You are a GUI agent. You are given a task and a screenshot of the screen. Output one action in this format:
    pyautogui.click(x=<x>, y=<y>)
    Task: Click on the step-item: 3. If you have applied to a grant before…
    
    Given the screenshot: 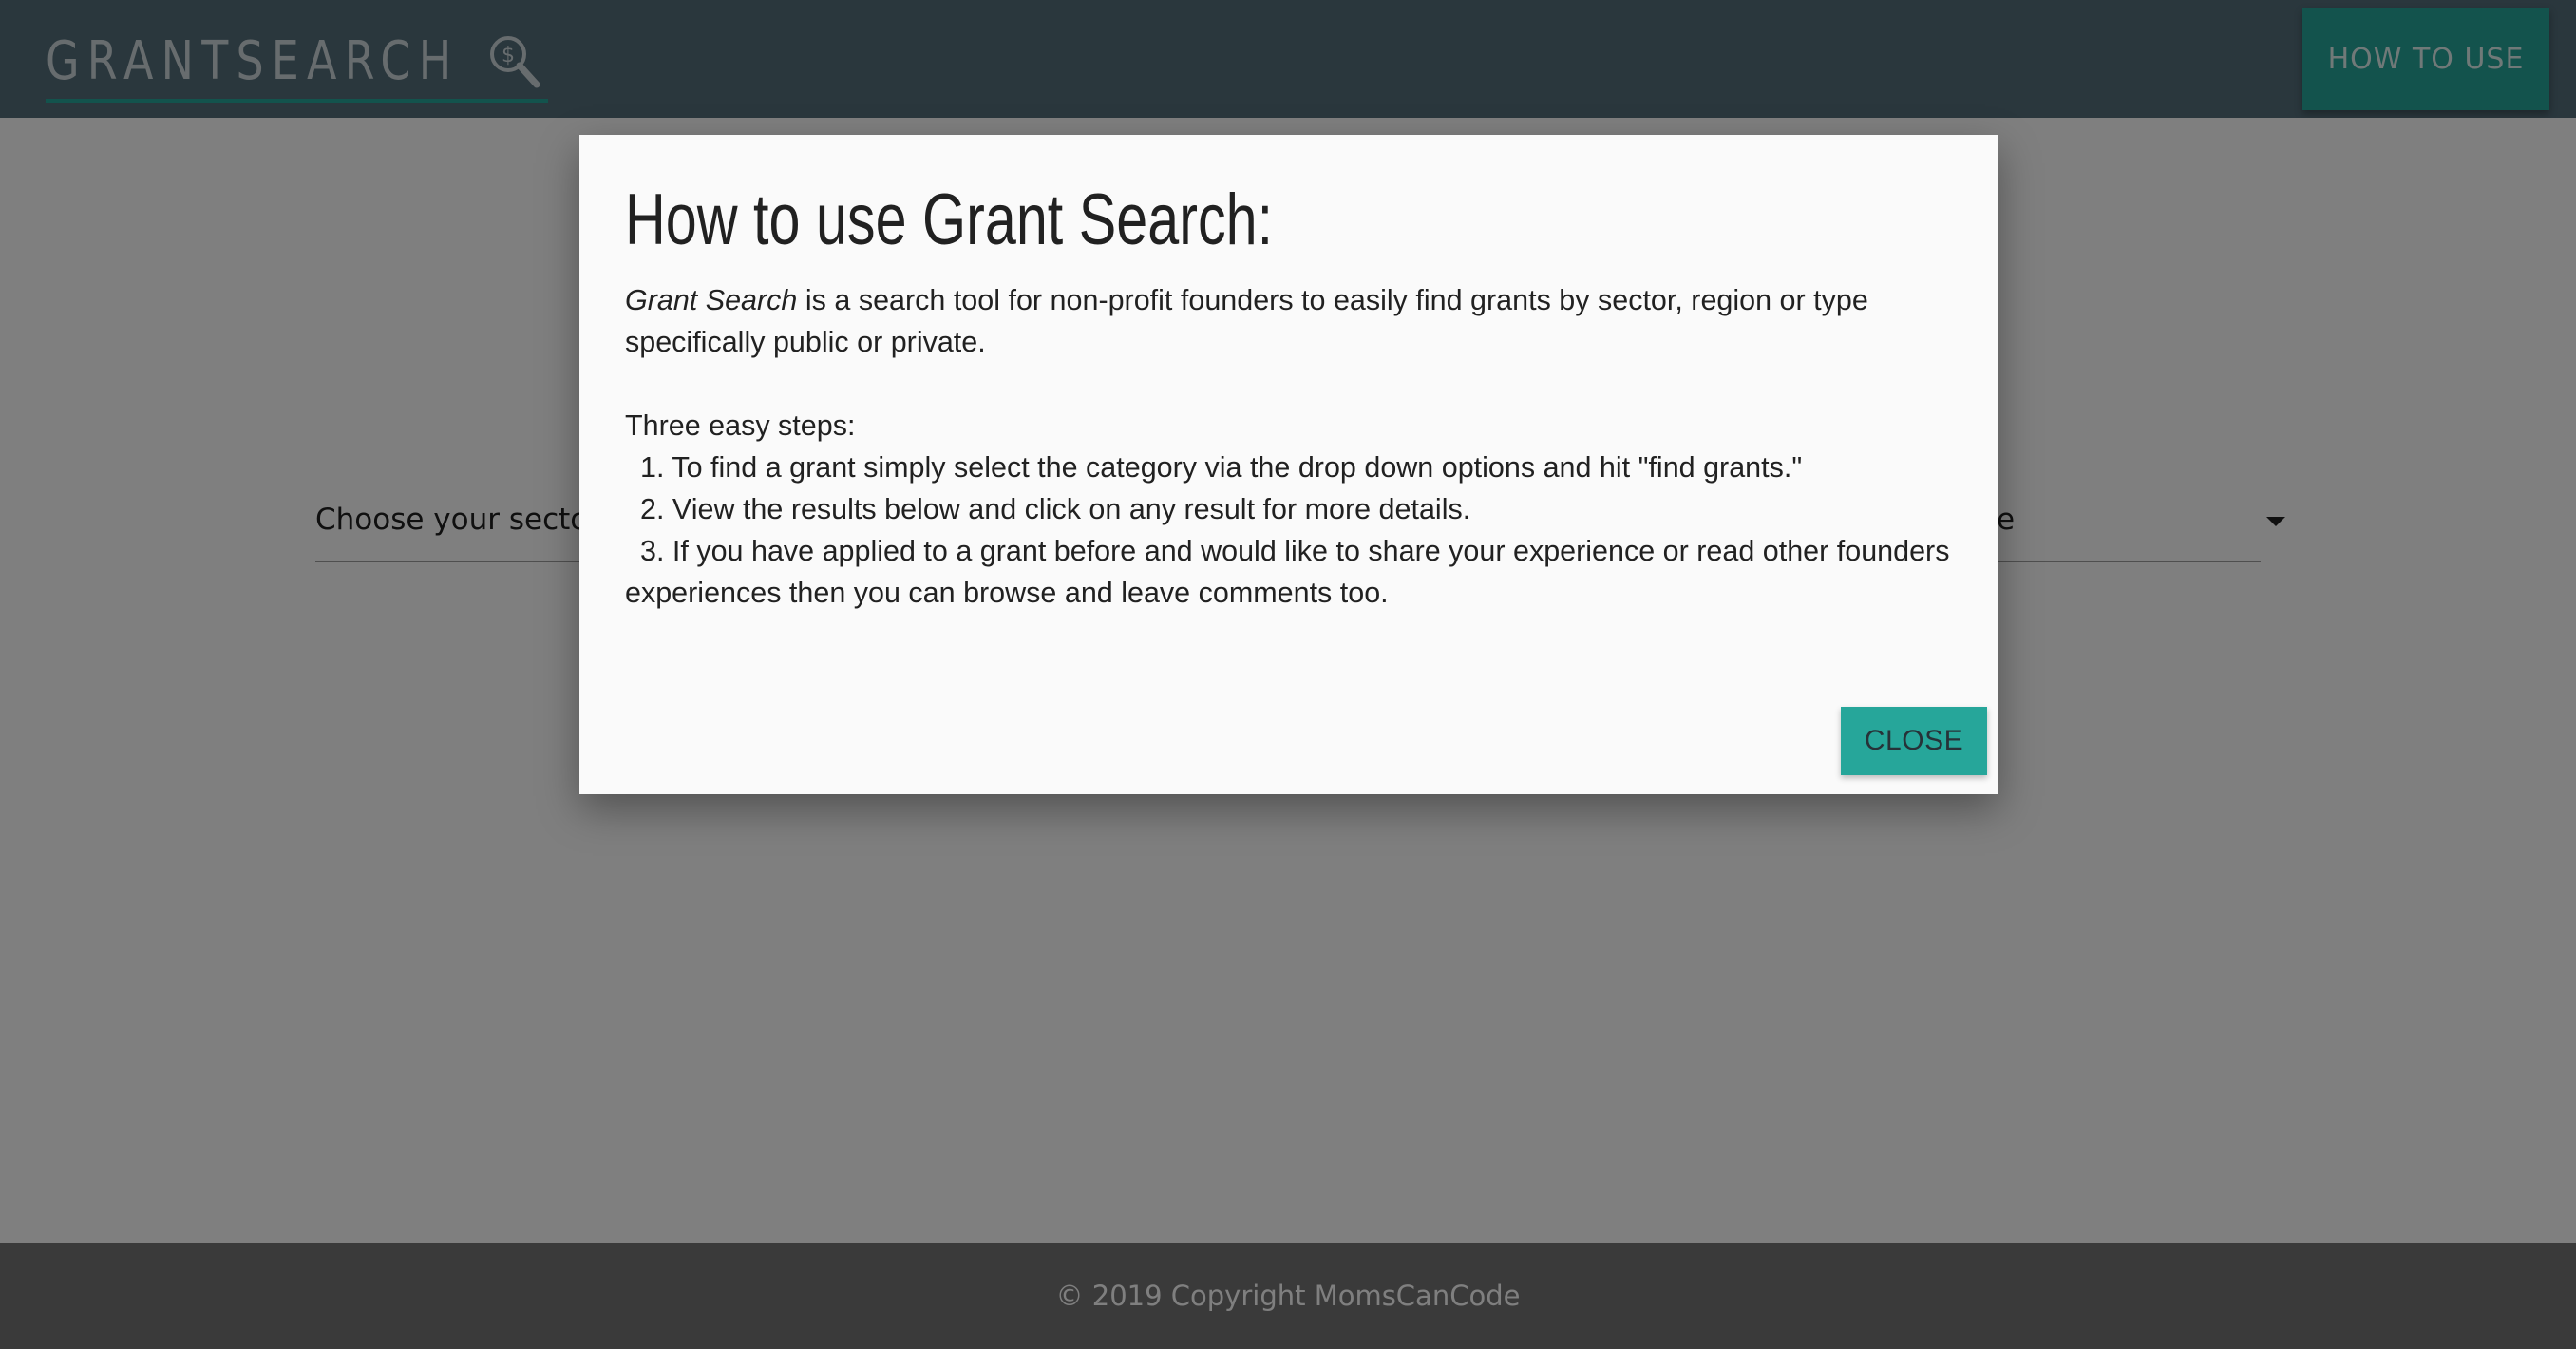 What is the action you would take?
    pyautogui.click(x=1295, y=551)
    